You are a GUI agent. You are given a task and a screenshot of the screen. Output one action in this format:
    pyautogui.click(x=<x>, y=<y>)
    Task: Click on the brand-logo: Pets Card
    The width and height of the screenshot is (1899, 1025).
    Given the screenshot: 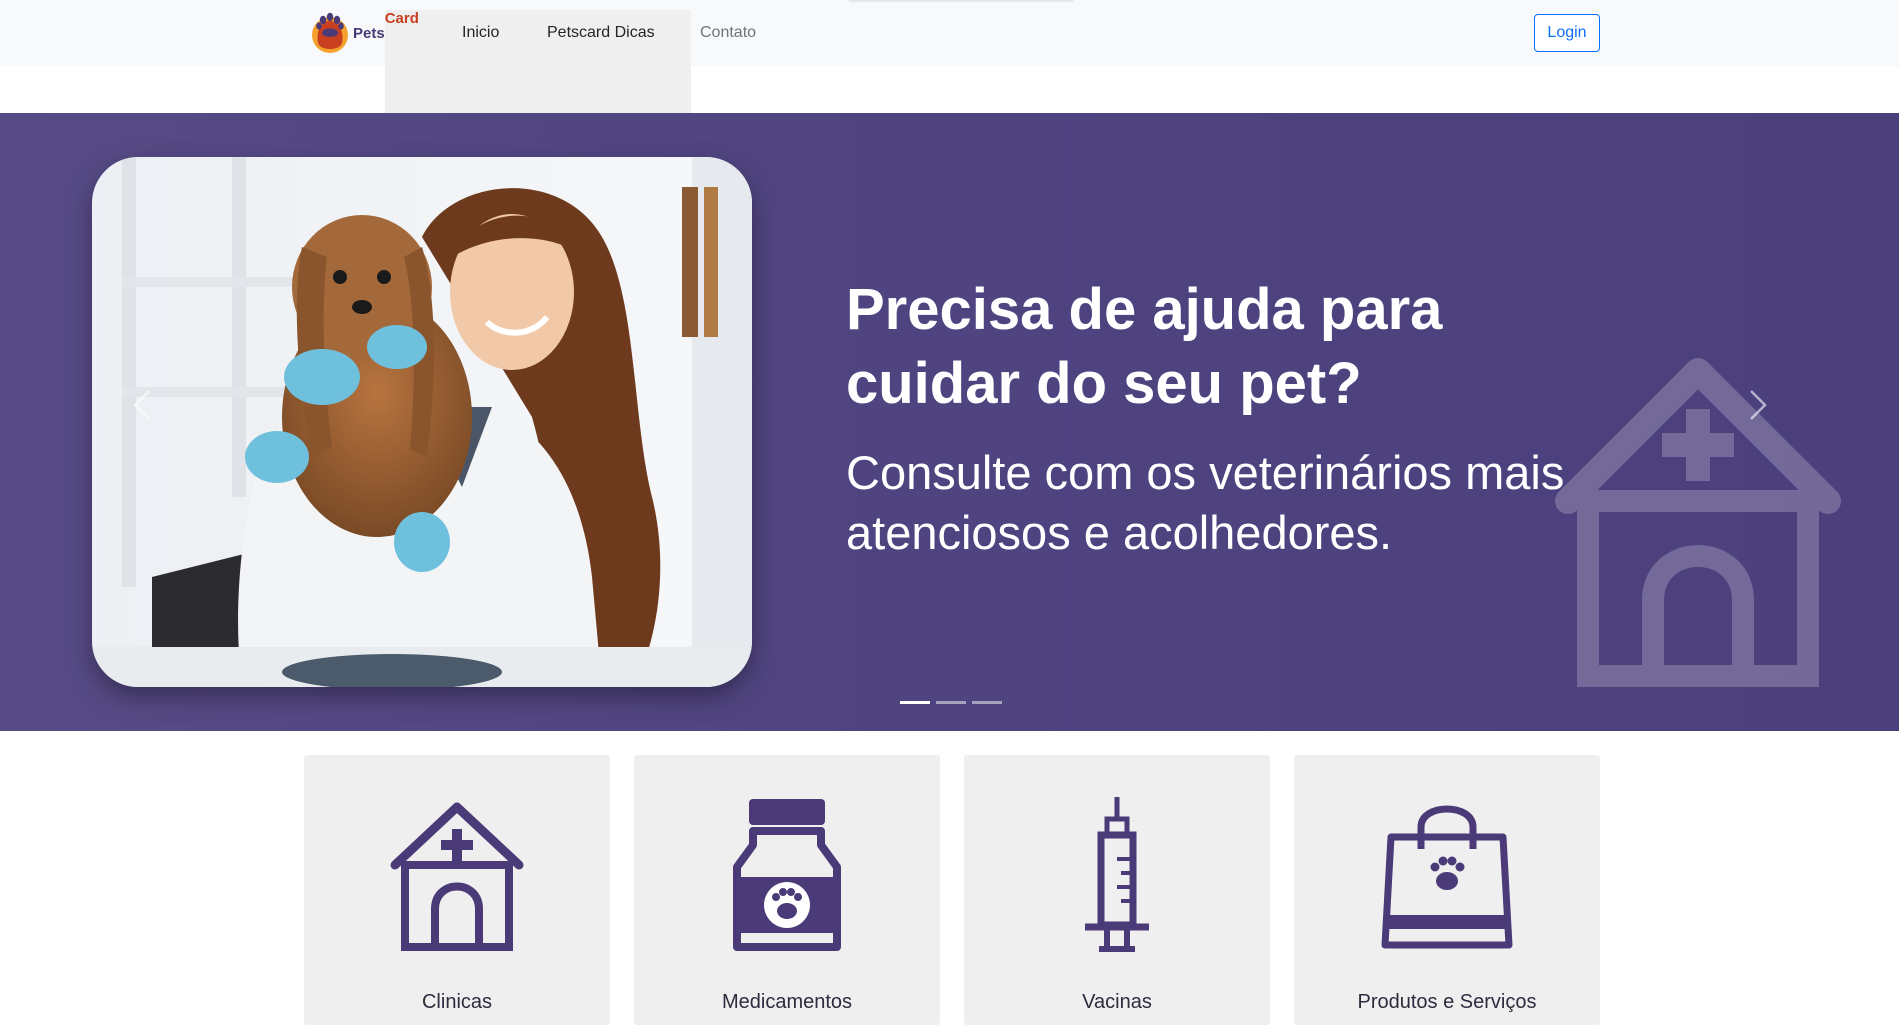 What is the action you would take?
    pyautogui.click(x=500, y=145)
    